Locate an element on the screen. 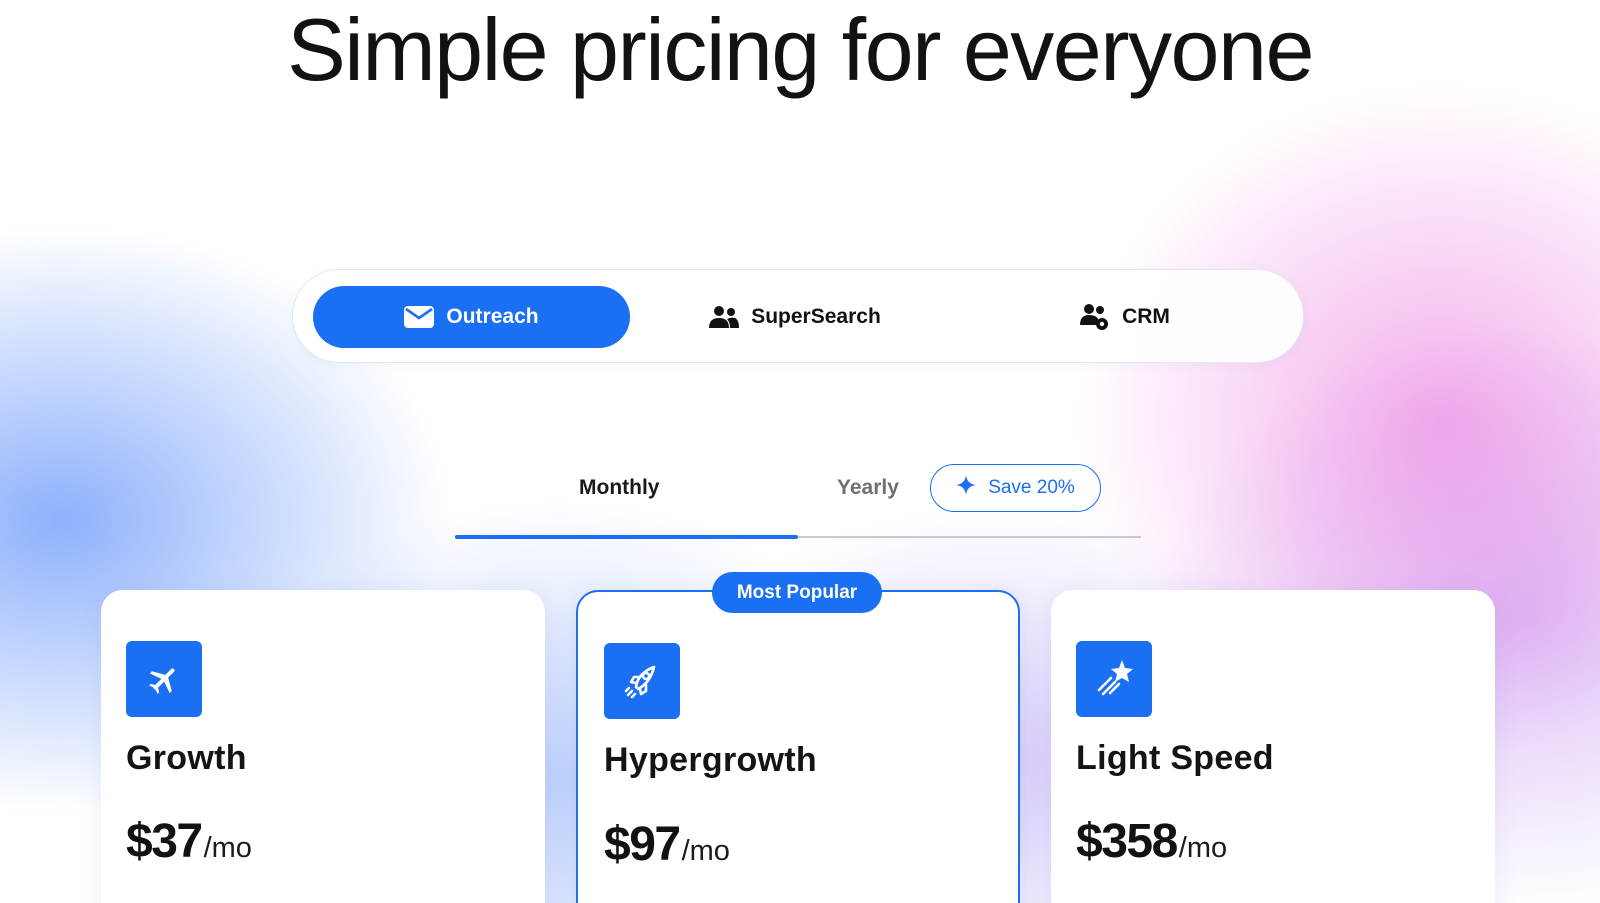 The image size is (1600, 903). tab-crm: CRM is located at coordinates (1125, 317).